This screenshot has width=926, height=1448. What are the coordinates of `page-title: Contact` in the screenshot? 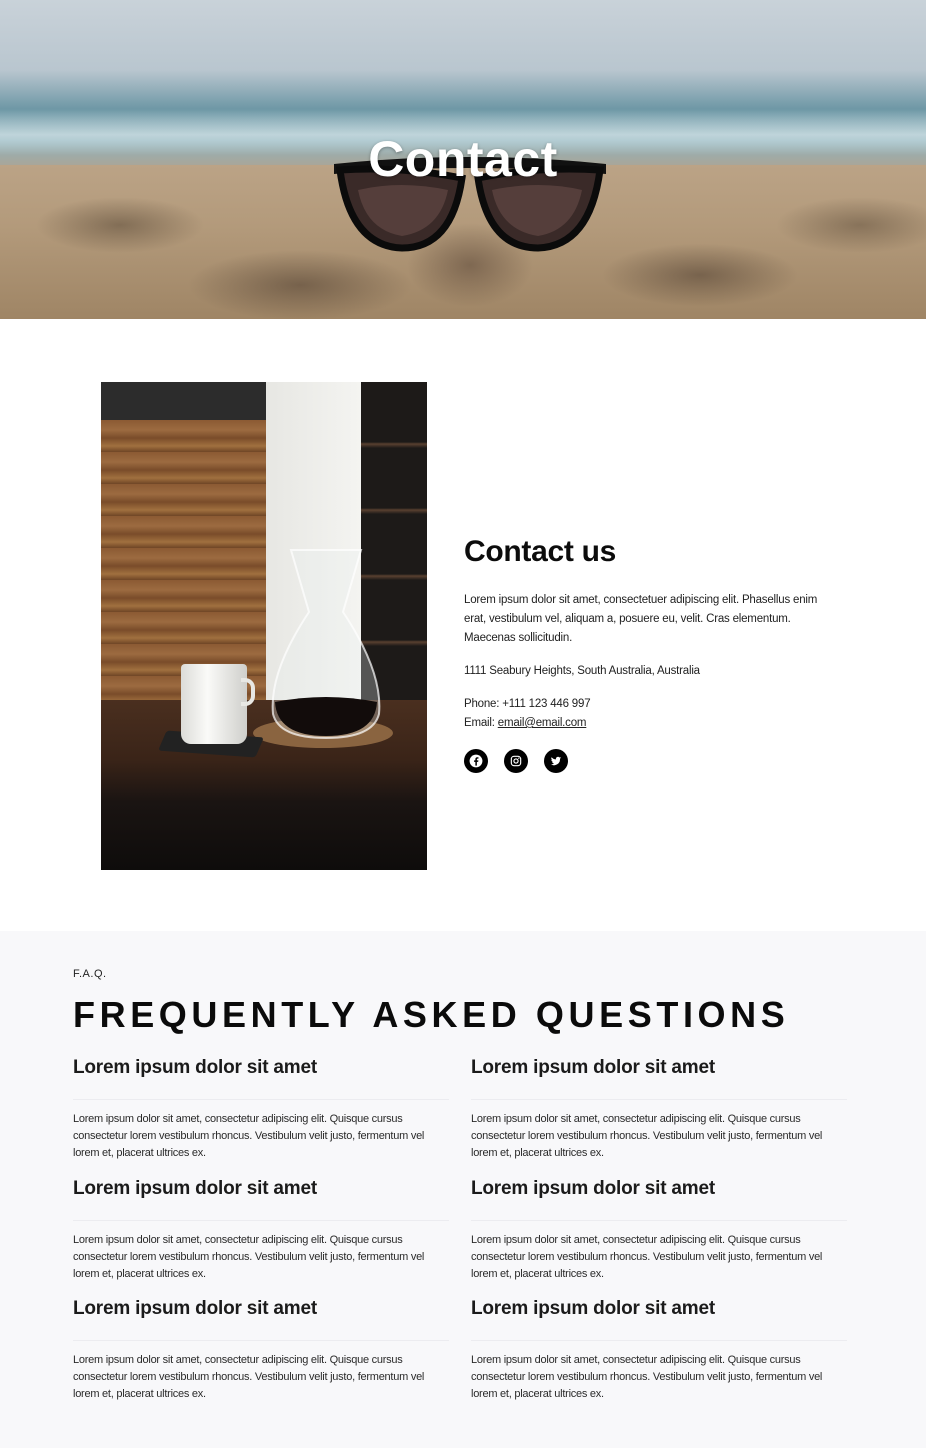 It's located at (463, 159).